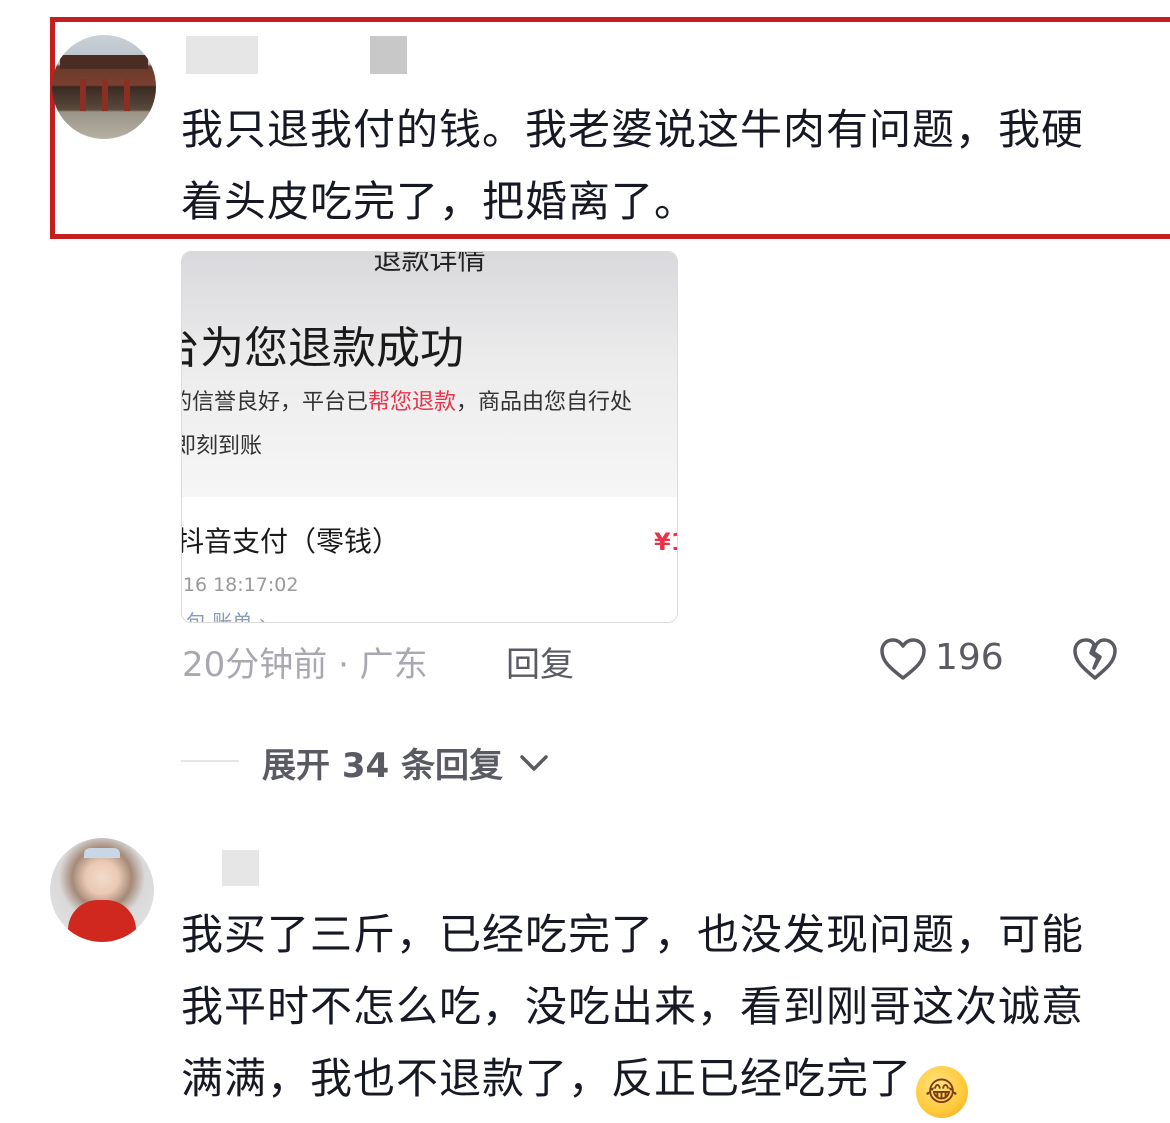  Describe the element at coordinates (222, 446) in the screenshot. I see `refund-description-line2: 即刻到账` at that location.